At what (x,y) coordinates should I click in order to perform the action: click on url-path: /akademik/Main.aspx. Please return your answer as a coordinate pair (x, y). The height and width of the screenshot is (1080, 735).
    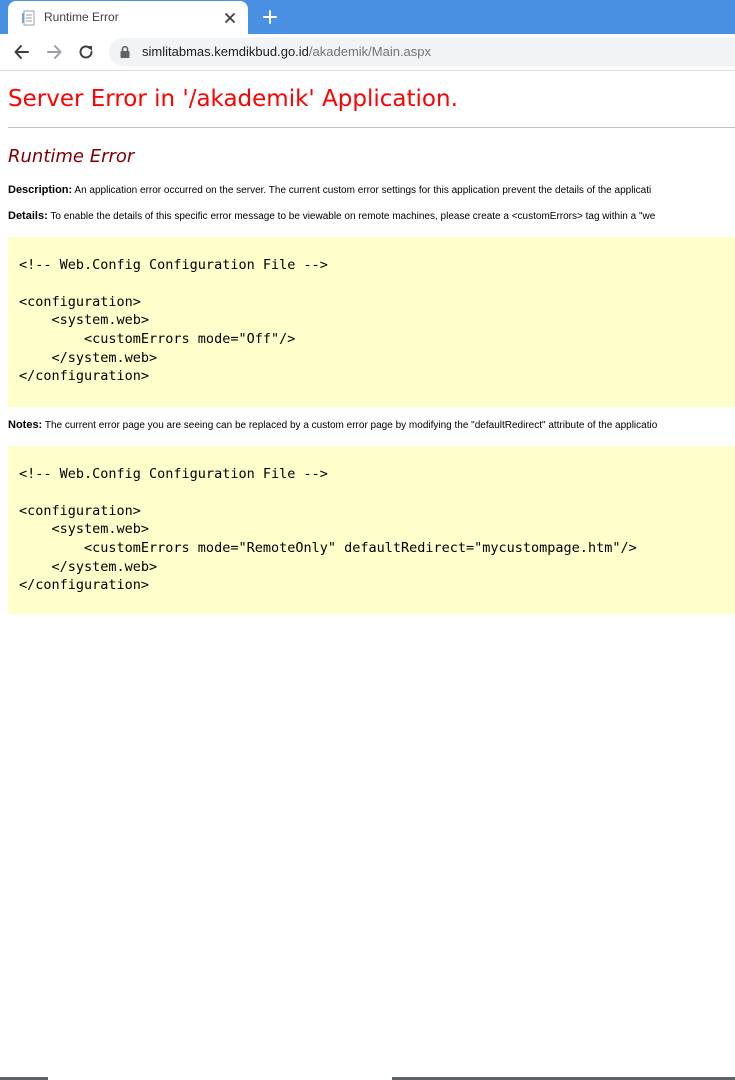
    Looking at the image, I should click on (370, 51).